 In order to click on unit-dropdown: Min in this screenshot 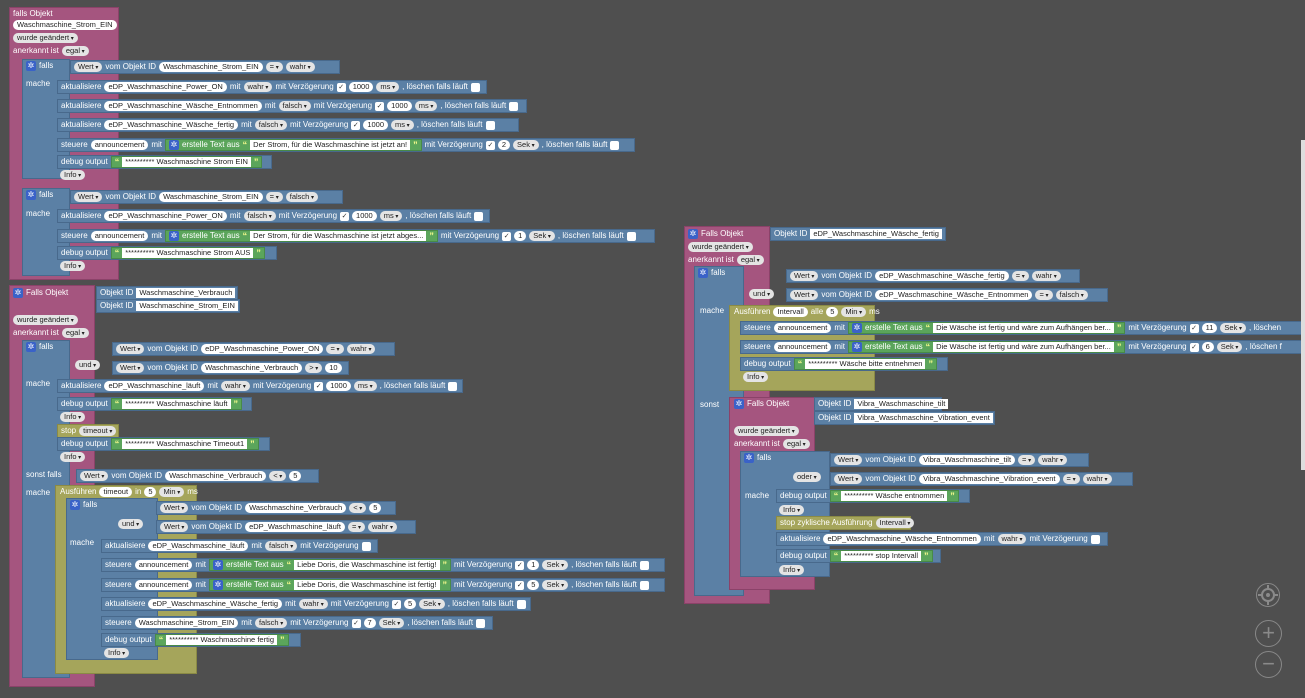, I will do `click(172, 492)`.